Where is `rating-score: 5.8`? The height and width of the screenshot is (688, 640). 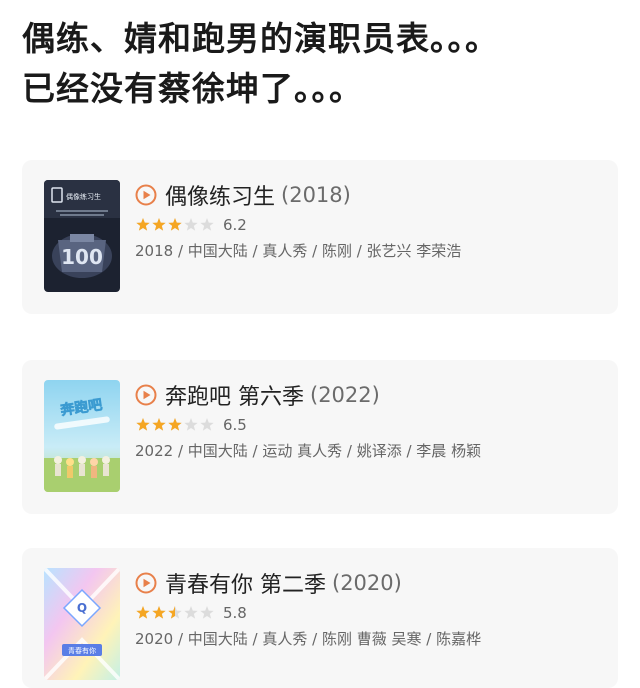
rating-score: 5.8 is located at coordinates (235, 613).